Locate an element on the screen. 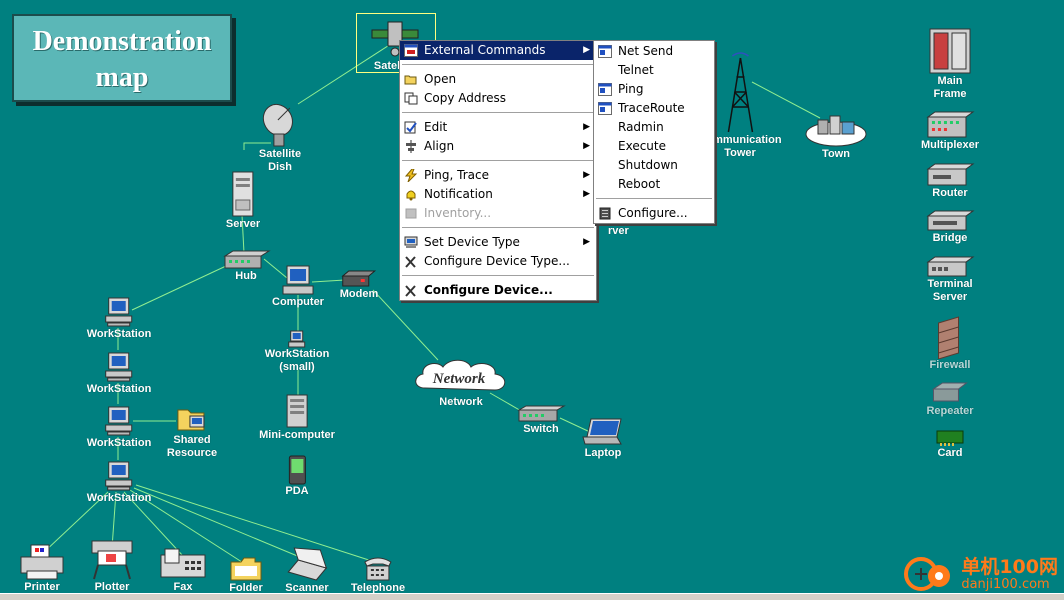 The height and width of the screenshot is (600, 1064). watermark-logo-icon is located at coordinates (927, 574).